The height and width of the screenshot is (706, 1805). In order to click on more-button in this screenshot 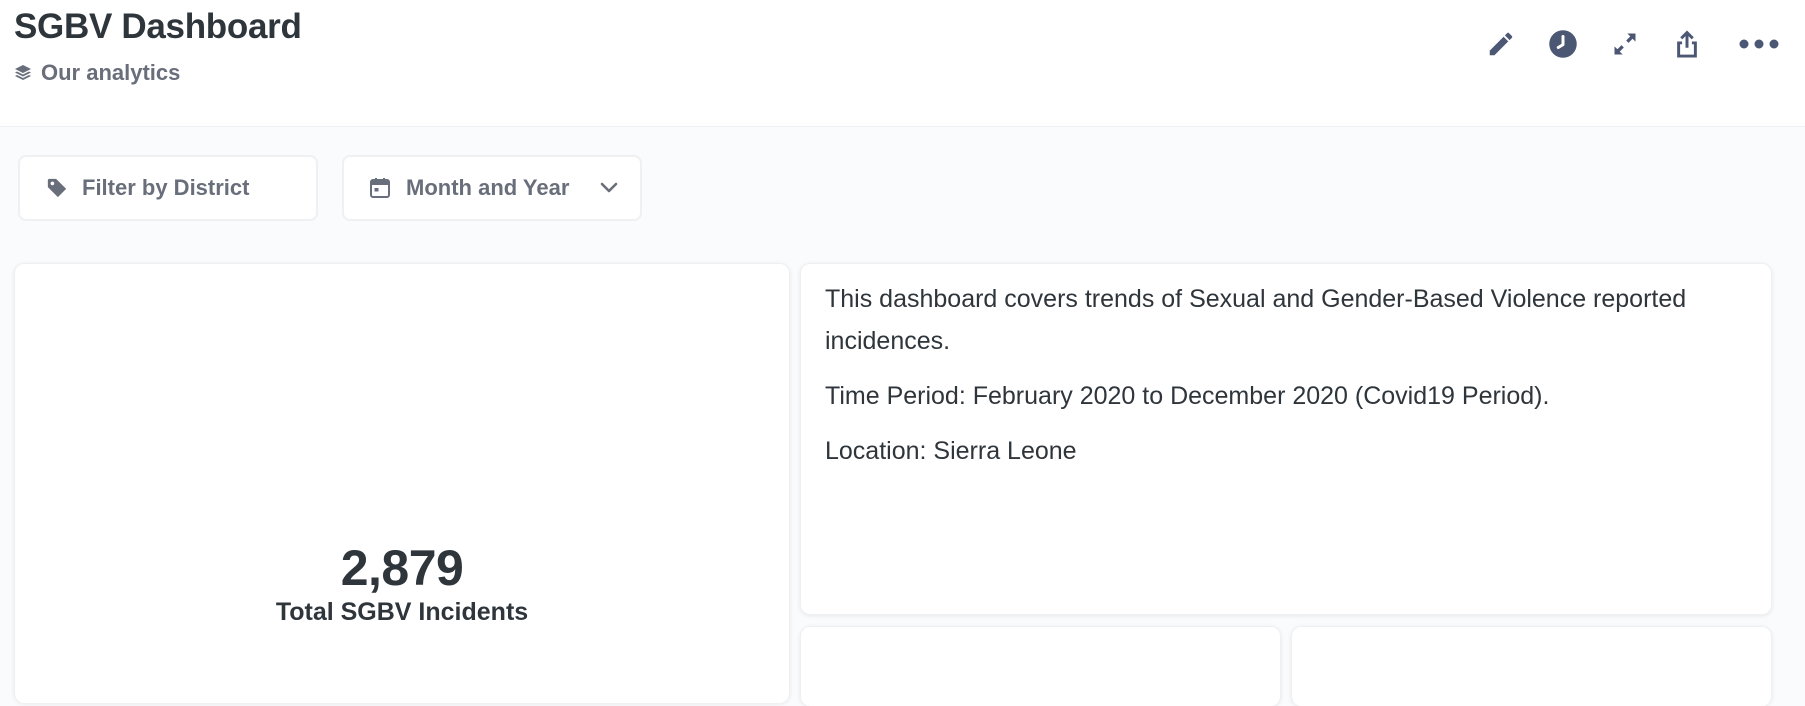, I will do `click(1759, 44)`.